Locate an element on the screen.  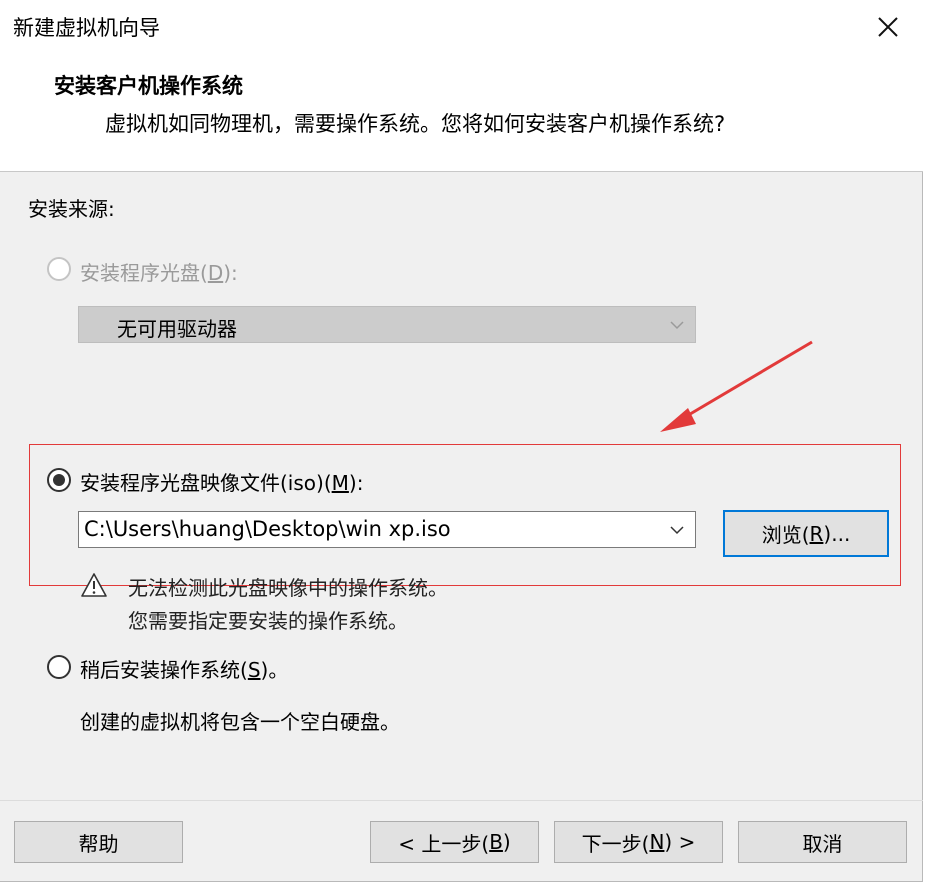
warning-icon is located at coordinates (94, 585).